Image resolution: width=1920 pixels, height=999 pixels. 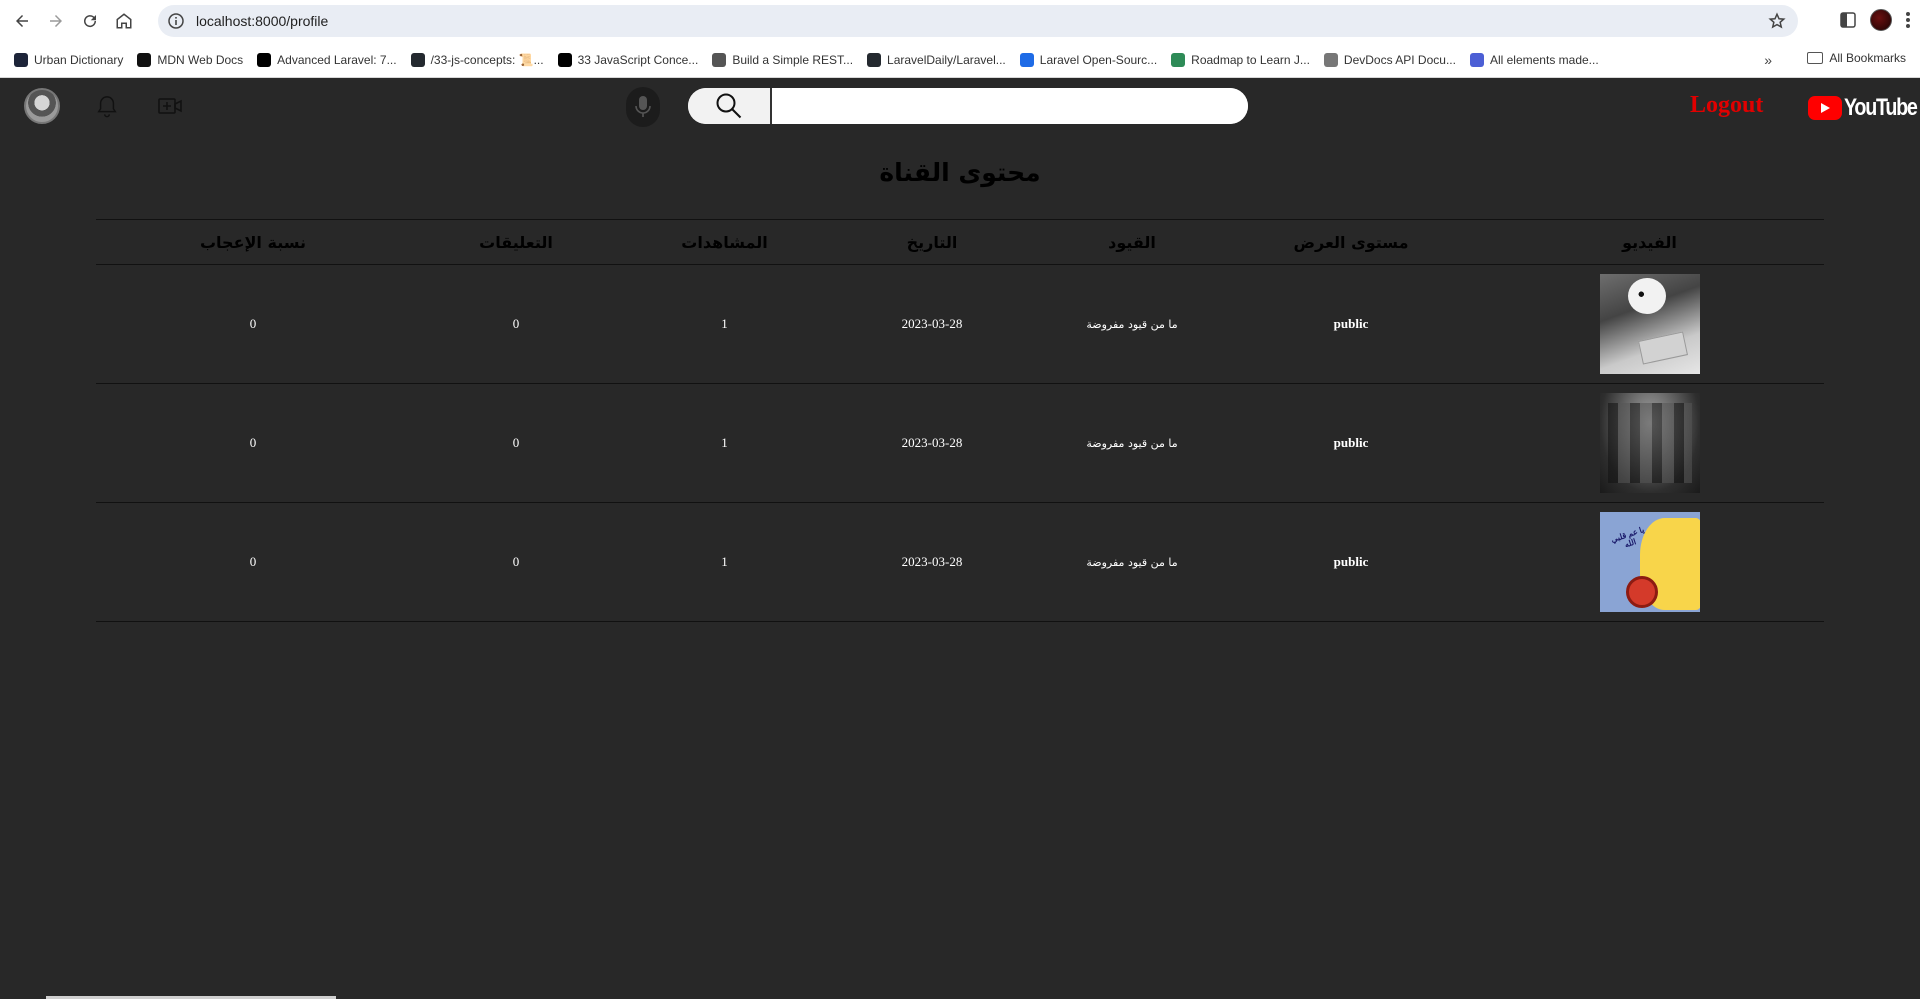 I want to click on more-bookmarks-icon: », so click(x=1768, y=60).